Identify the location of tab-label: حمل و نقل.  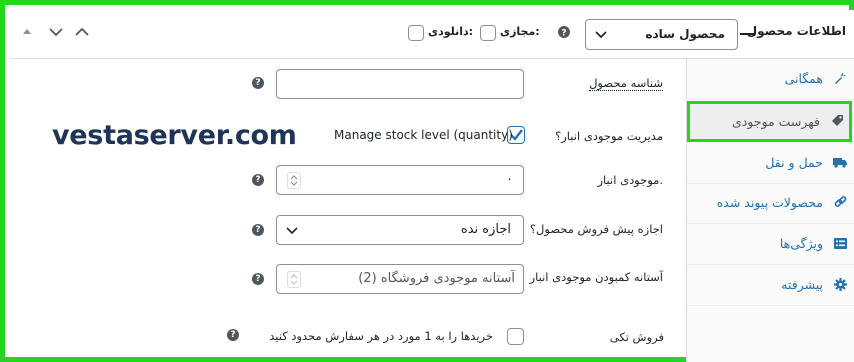
(794, 162).